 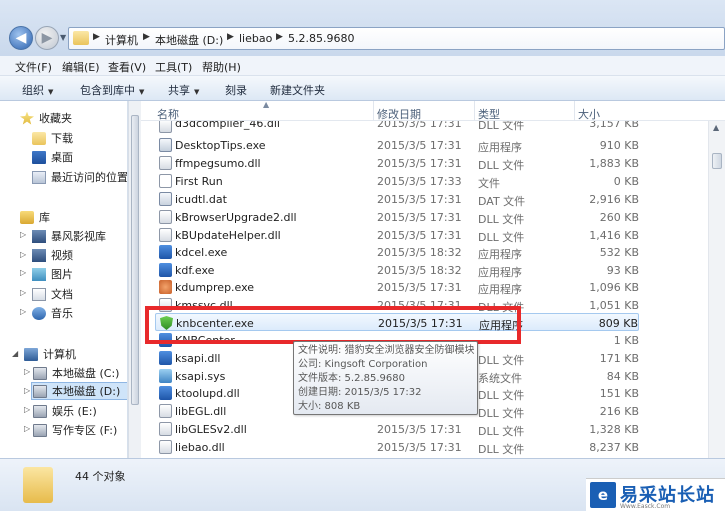 I want to click on drive-icon, so click(x=40, y=373).